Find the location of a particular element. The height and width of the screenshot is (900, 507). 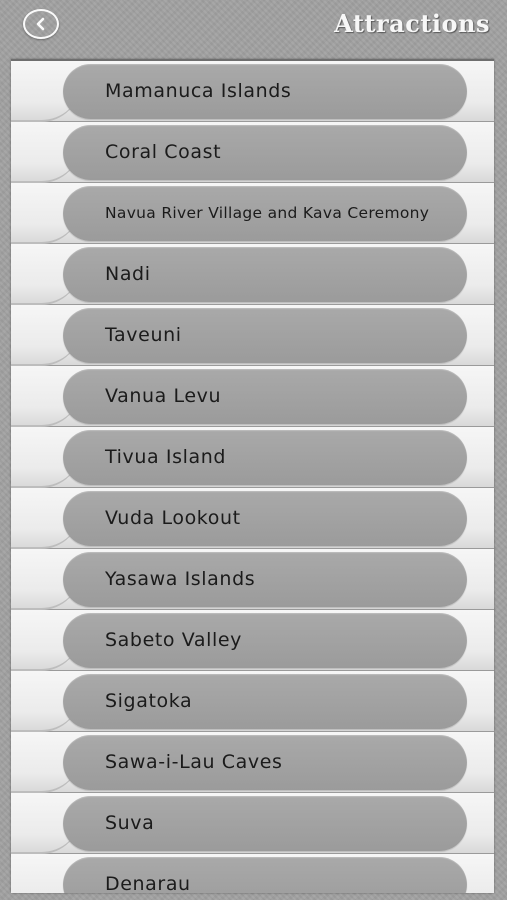

list-item-label: Navua River Village and Kava Ceremony is located at coordinates (267, 213).